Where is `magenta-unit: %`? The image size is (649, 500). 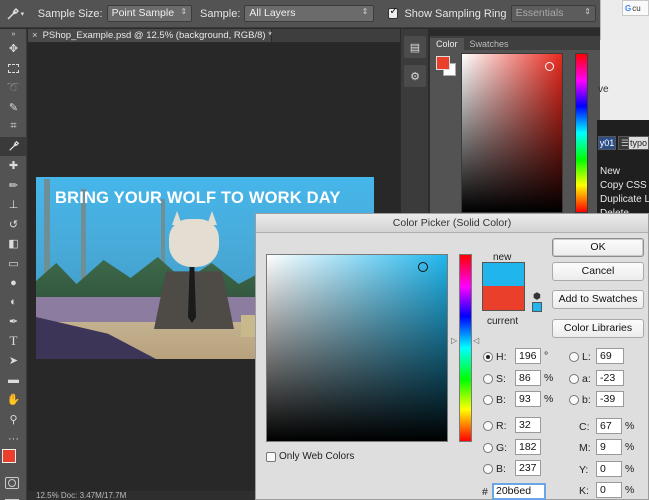 magenta-unit: % is located at coordinates (630, 447).